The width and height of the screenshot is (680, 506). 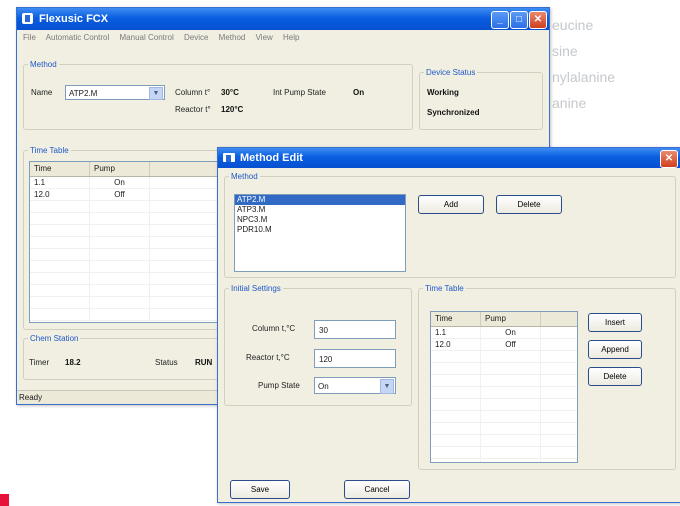 What do you see at coordinates (355, 358) in the screenshot?
I see `reactor-temp-input: 120` at bounding box center [355, 358].